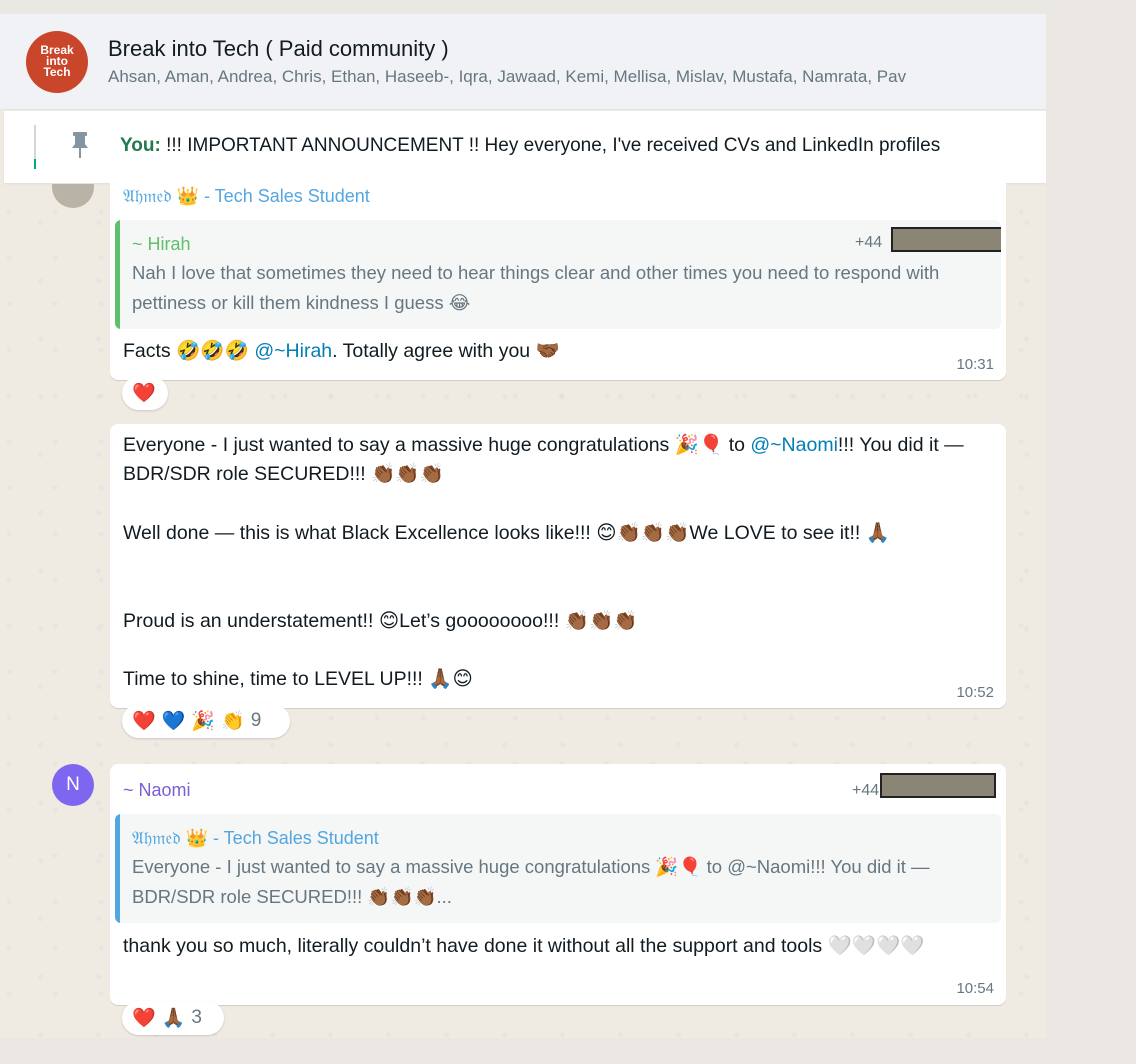 This screenshot has width=1136, height=1064. Describe the element at coordinates (157, 790) in the screenshot. I see `message-sender: ~ Naomi` at that location.